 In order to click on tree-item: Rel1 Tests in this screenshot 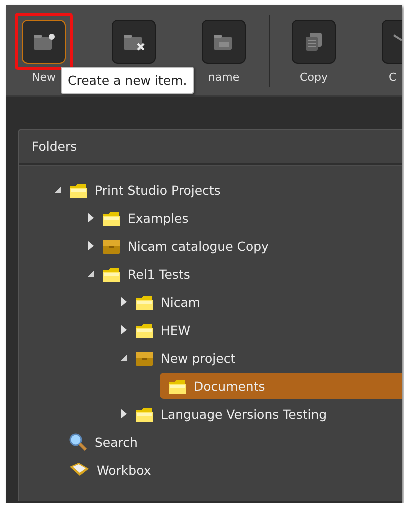, I will do `click(252, 274)`.